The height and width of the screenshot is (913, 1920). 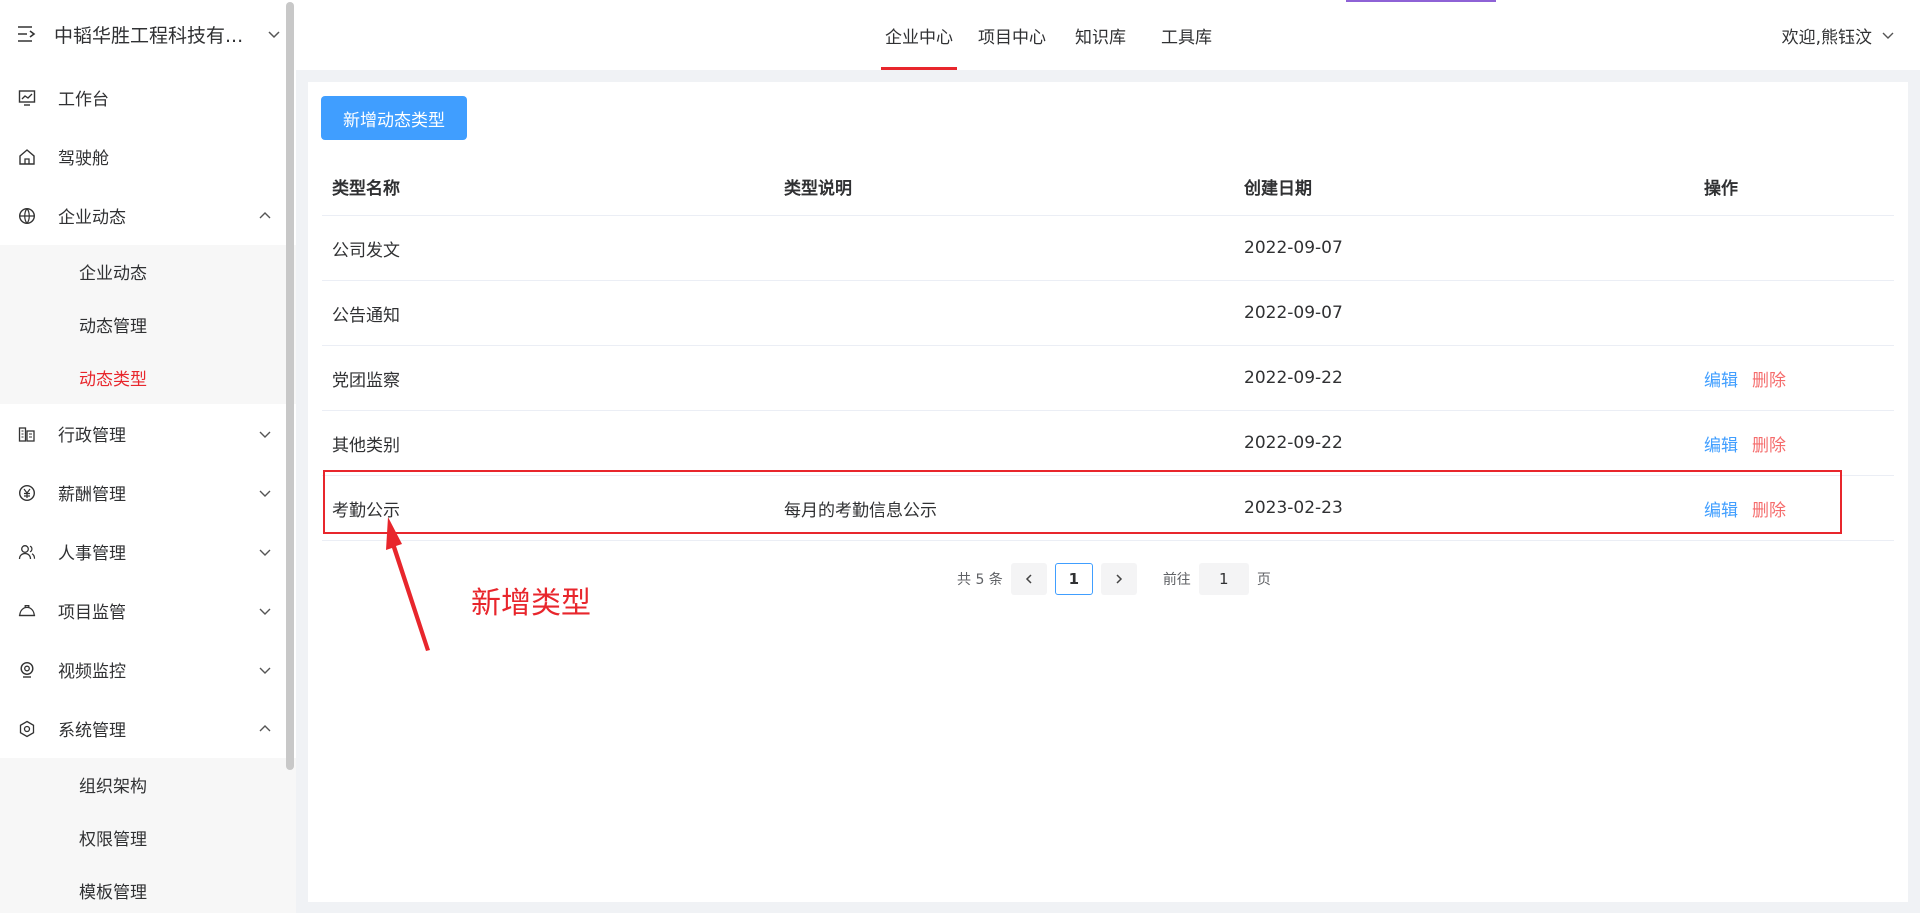 I want to click on globe-icon, so click(x=27, y=216).